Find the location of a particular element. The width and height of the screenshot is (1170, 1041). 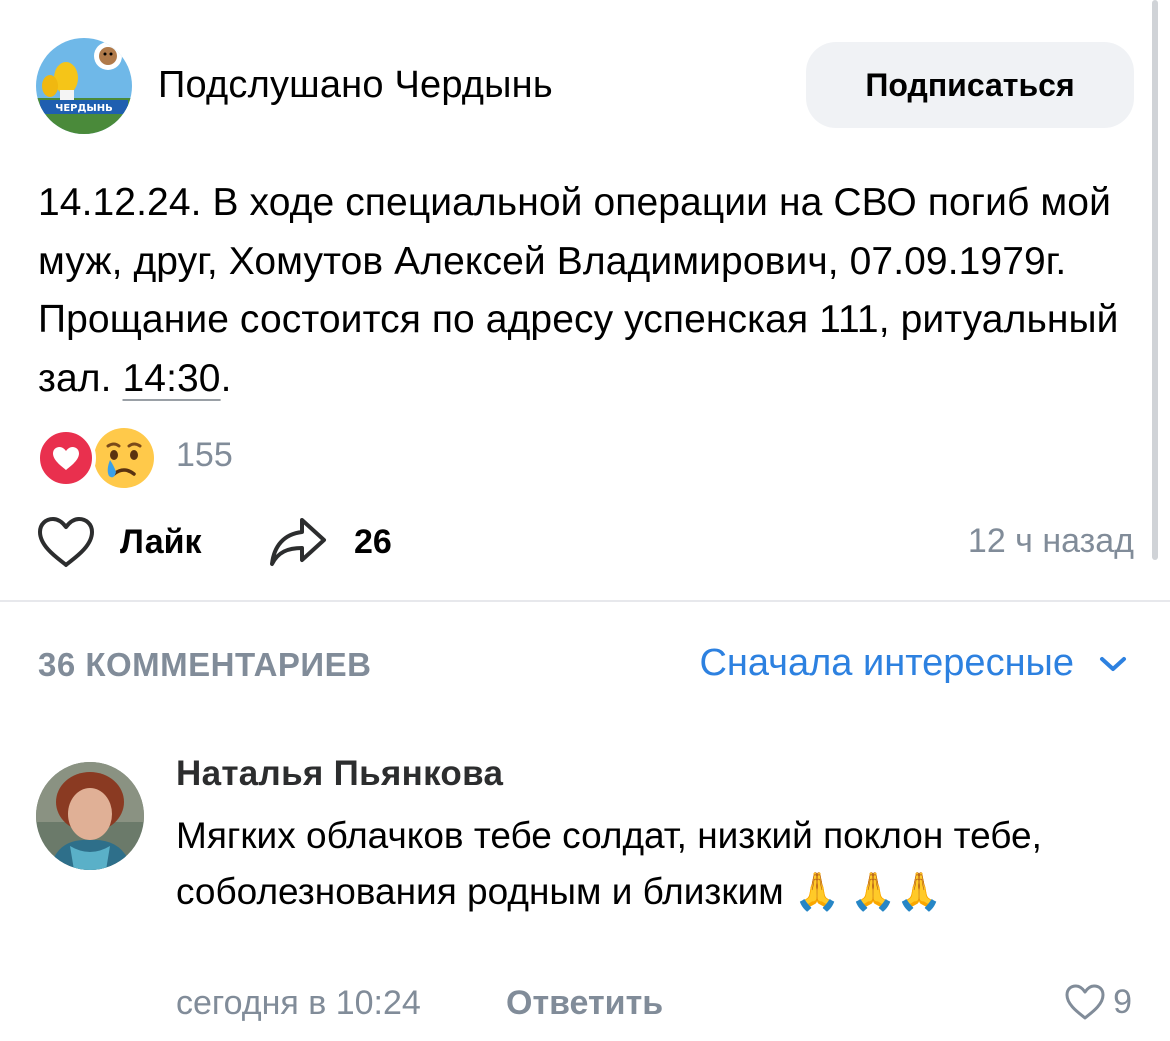

comment-meta: сегодня в 10:24 Ответить 9 is located at coordinates (654, 1005).